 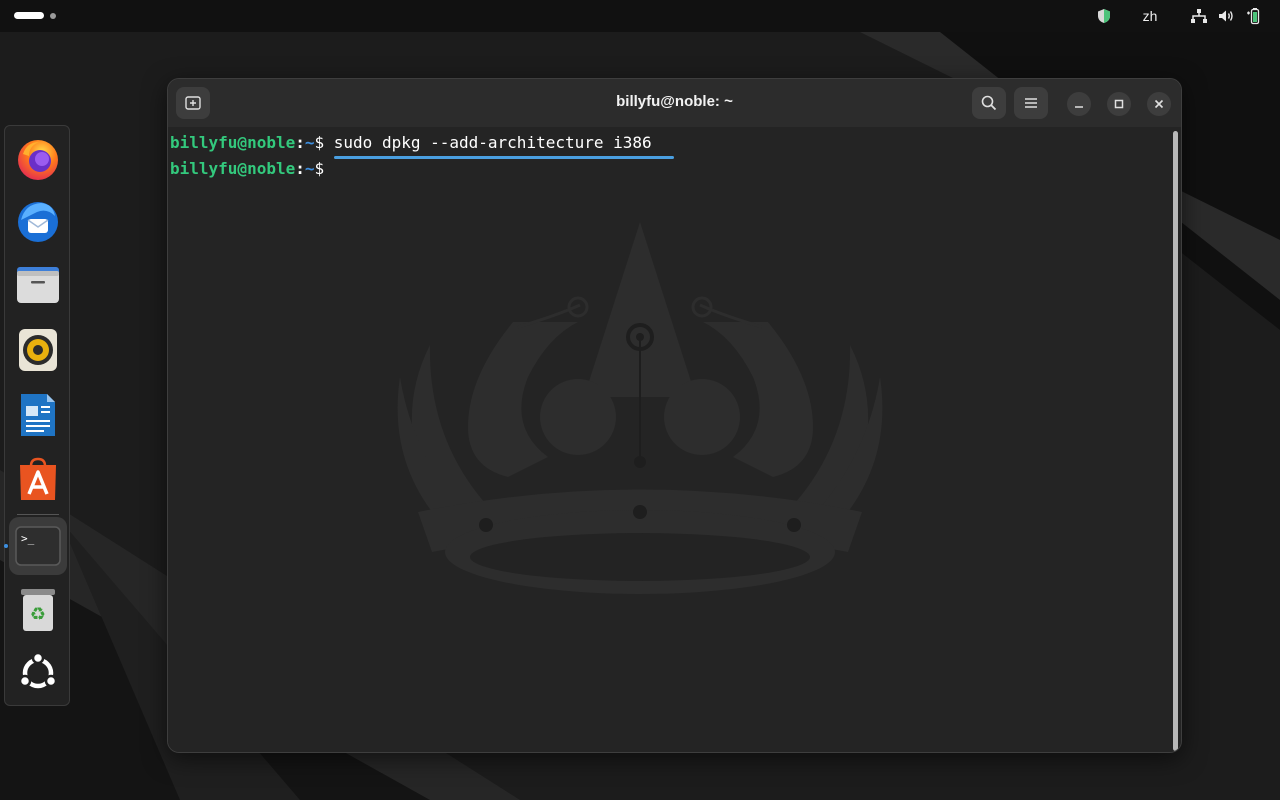 I want to click on app-center-icon, so click(x=38, y=478).